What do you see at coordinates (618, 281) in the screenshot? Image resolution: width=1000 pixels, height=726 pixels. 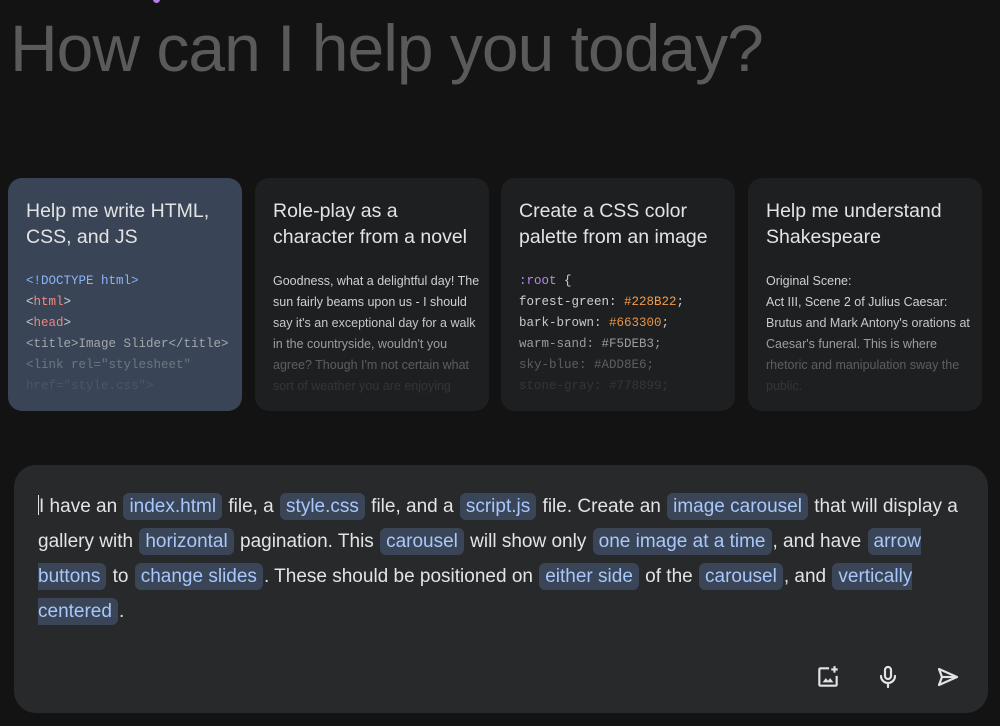 I see `preview-line: :root {` at bounding box center [618, 281].